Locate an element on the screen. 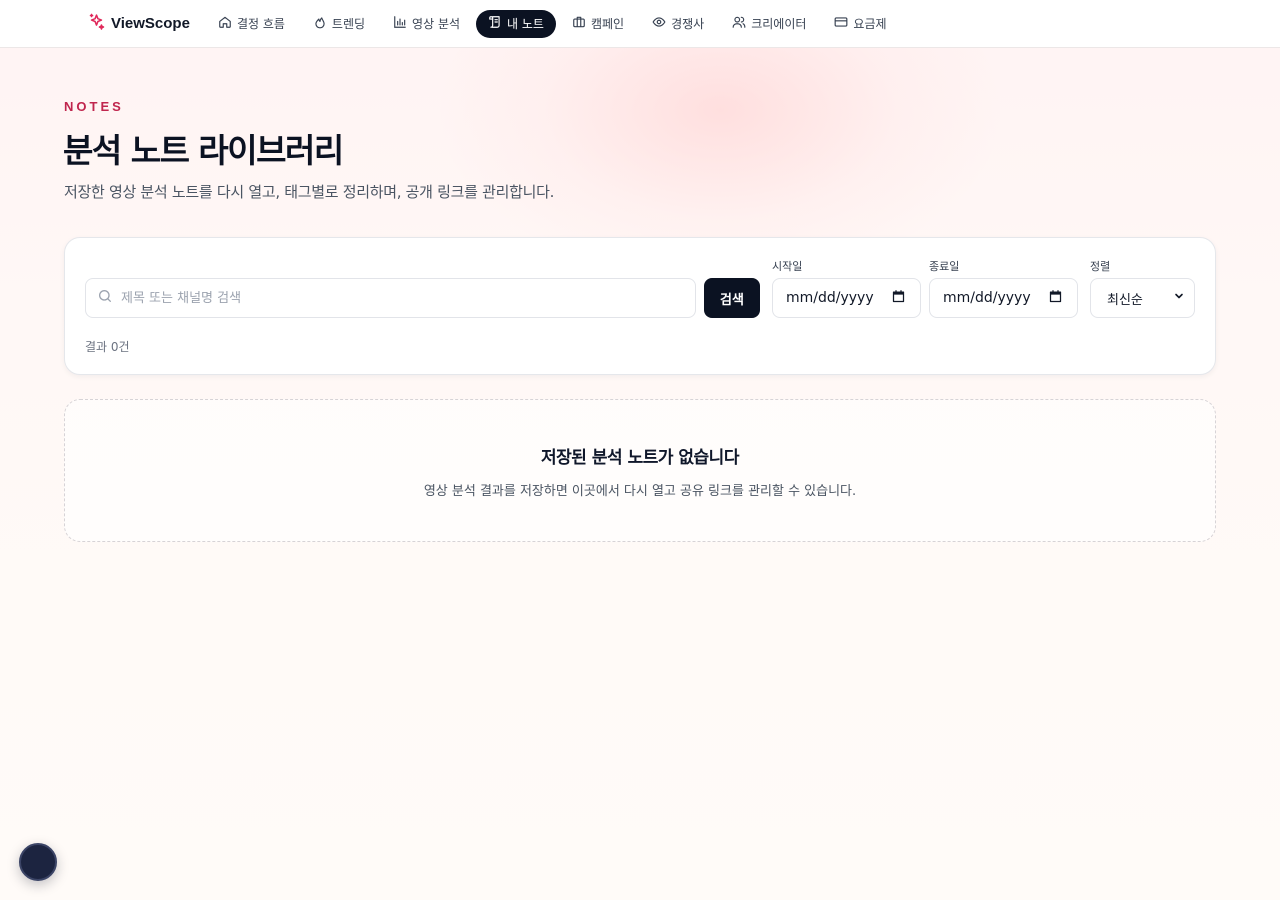  bar-chart-icon is located at coordinates (400, 23).